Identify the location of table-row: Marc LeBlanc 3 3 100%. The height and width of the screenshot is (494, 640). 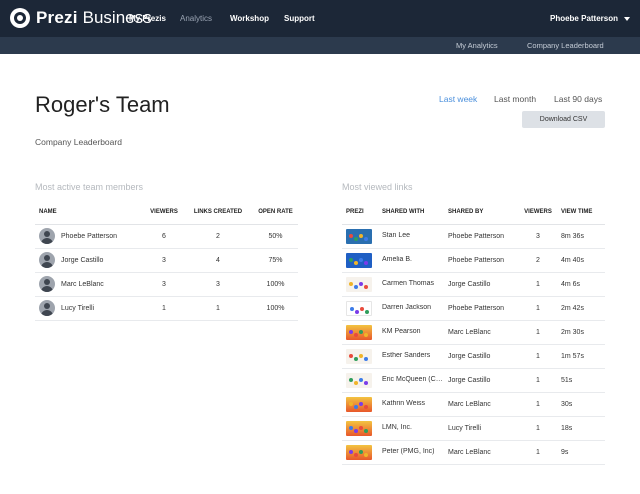
(166, 284).